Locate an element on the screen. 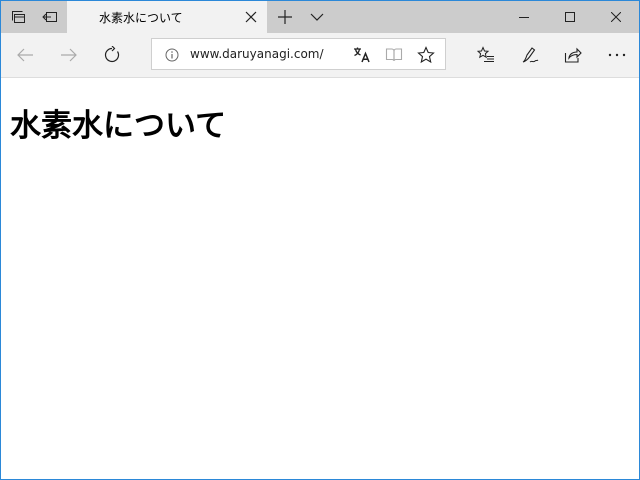 The height and width of the screenshot is (480, 640). tab-active: 水素水について is located at coordinates (167, 17).